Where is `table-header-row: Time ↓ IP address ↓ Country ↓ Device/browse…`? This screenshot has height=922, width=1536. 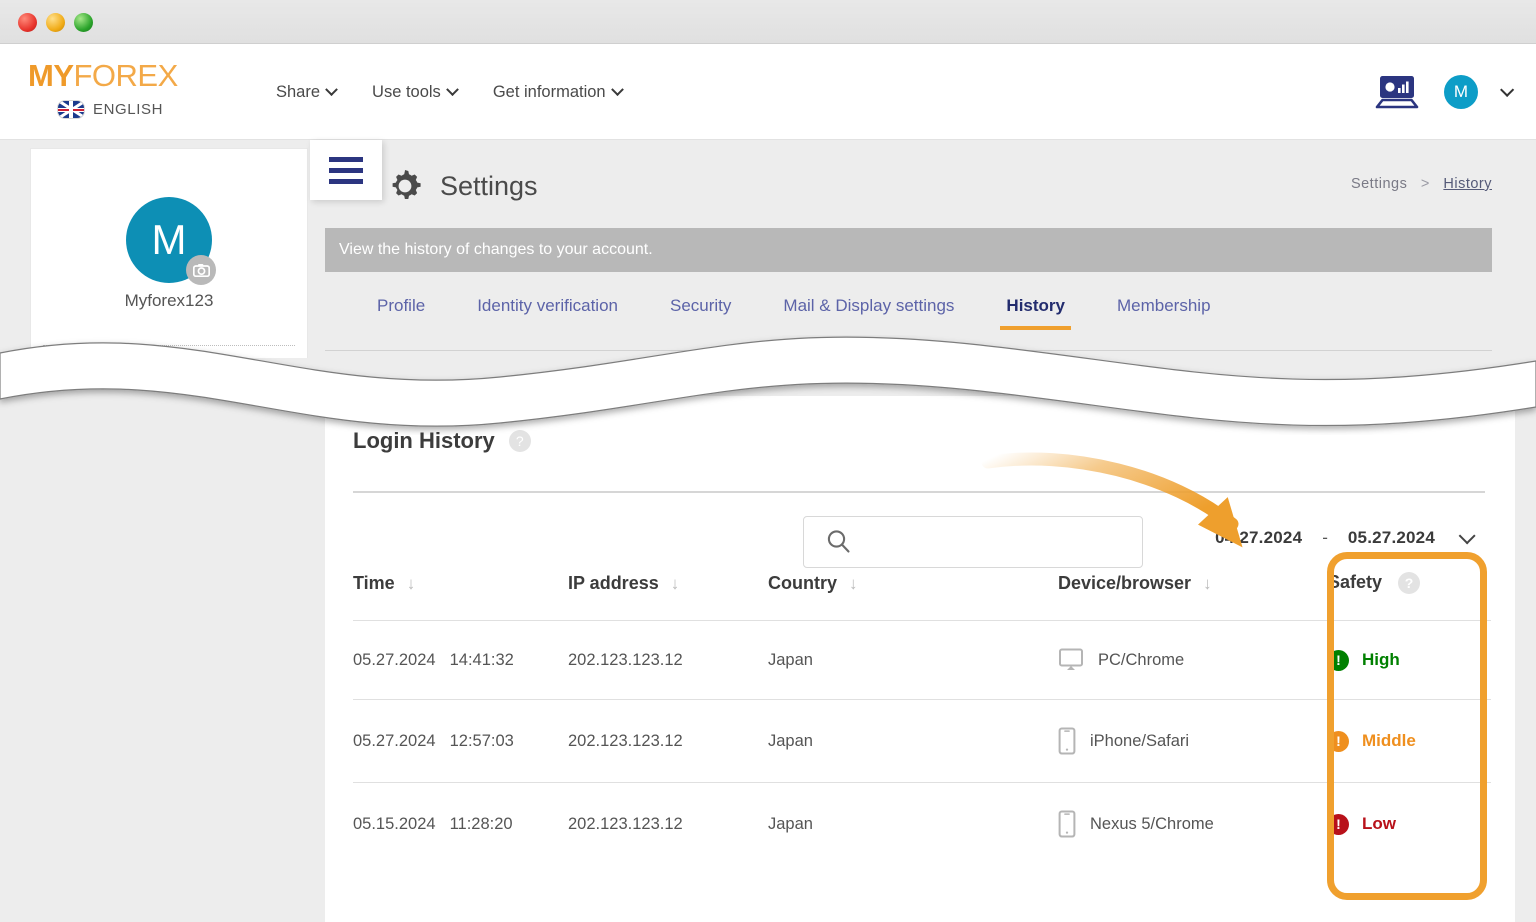 table-header-row: Time ↓ IP address ↓ Country ↓ Device/browse… is located at coordinates (922, 596).